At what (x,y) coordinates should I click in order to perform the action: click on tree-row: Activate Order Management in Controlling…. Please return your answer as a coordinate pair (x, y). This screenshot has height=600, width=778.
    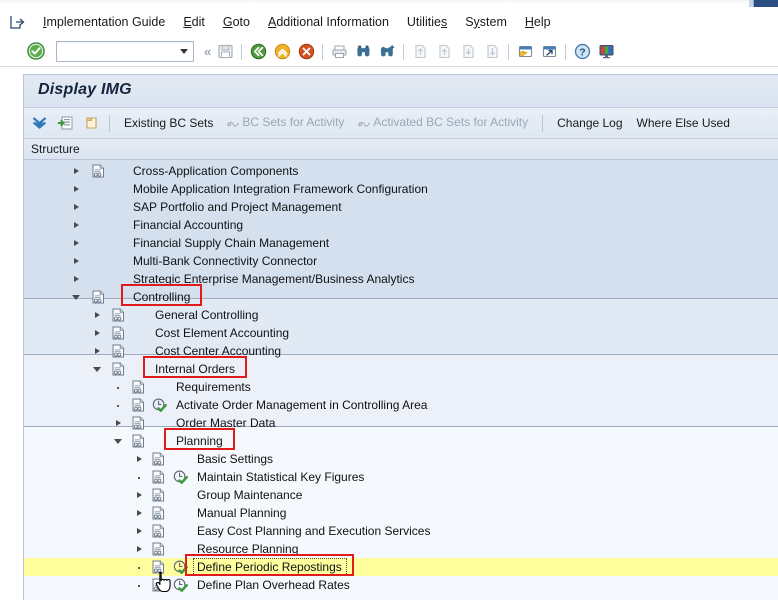
    Looking at the image, I should click on (401, 405).